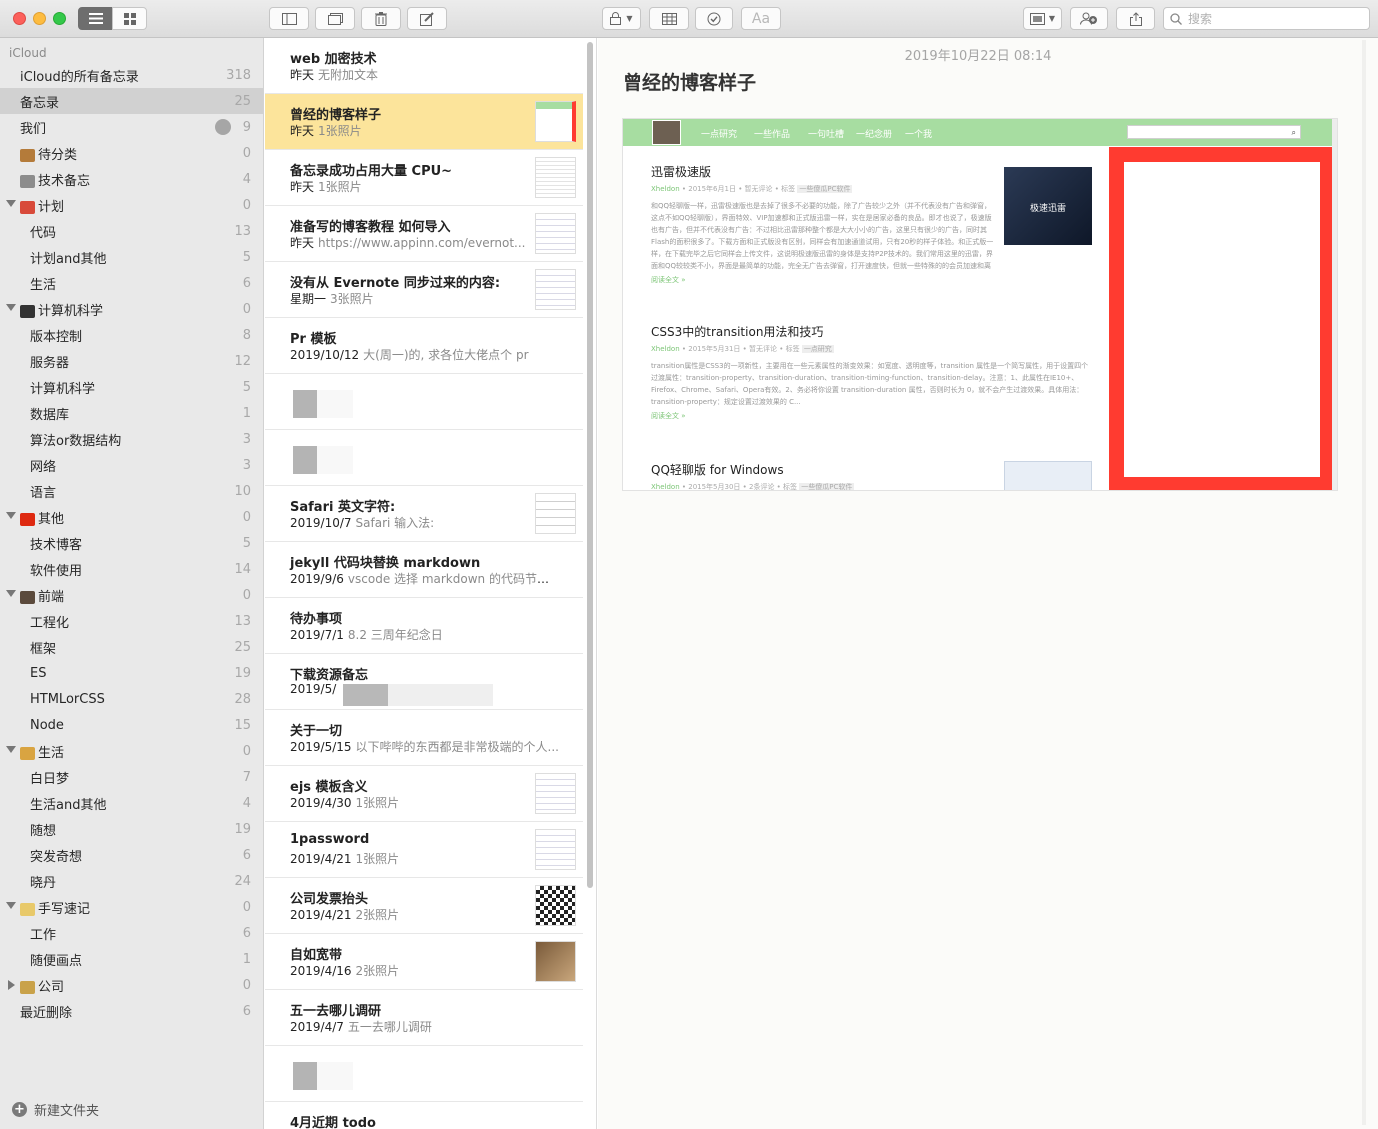 This screenshot has width=1378, height=1129. Describe the element at coordinates (317, 635) in the screenshot. I see `note-item-date: 2019/7/1` at that location.